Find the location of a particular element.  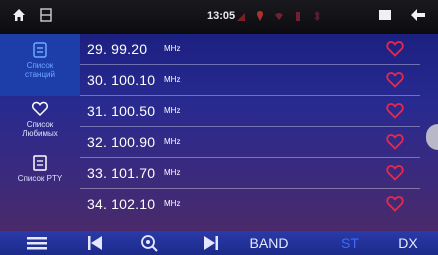

sidebar: Список станций Список Любимых Список PTY is located at coordinates (40, 132).